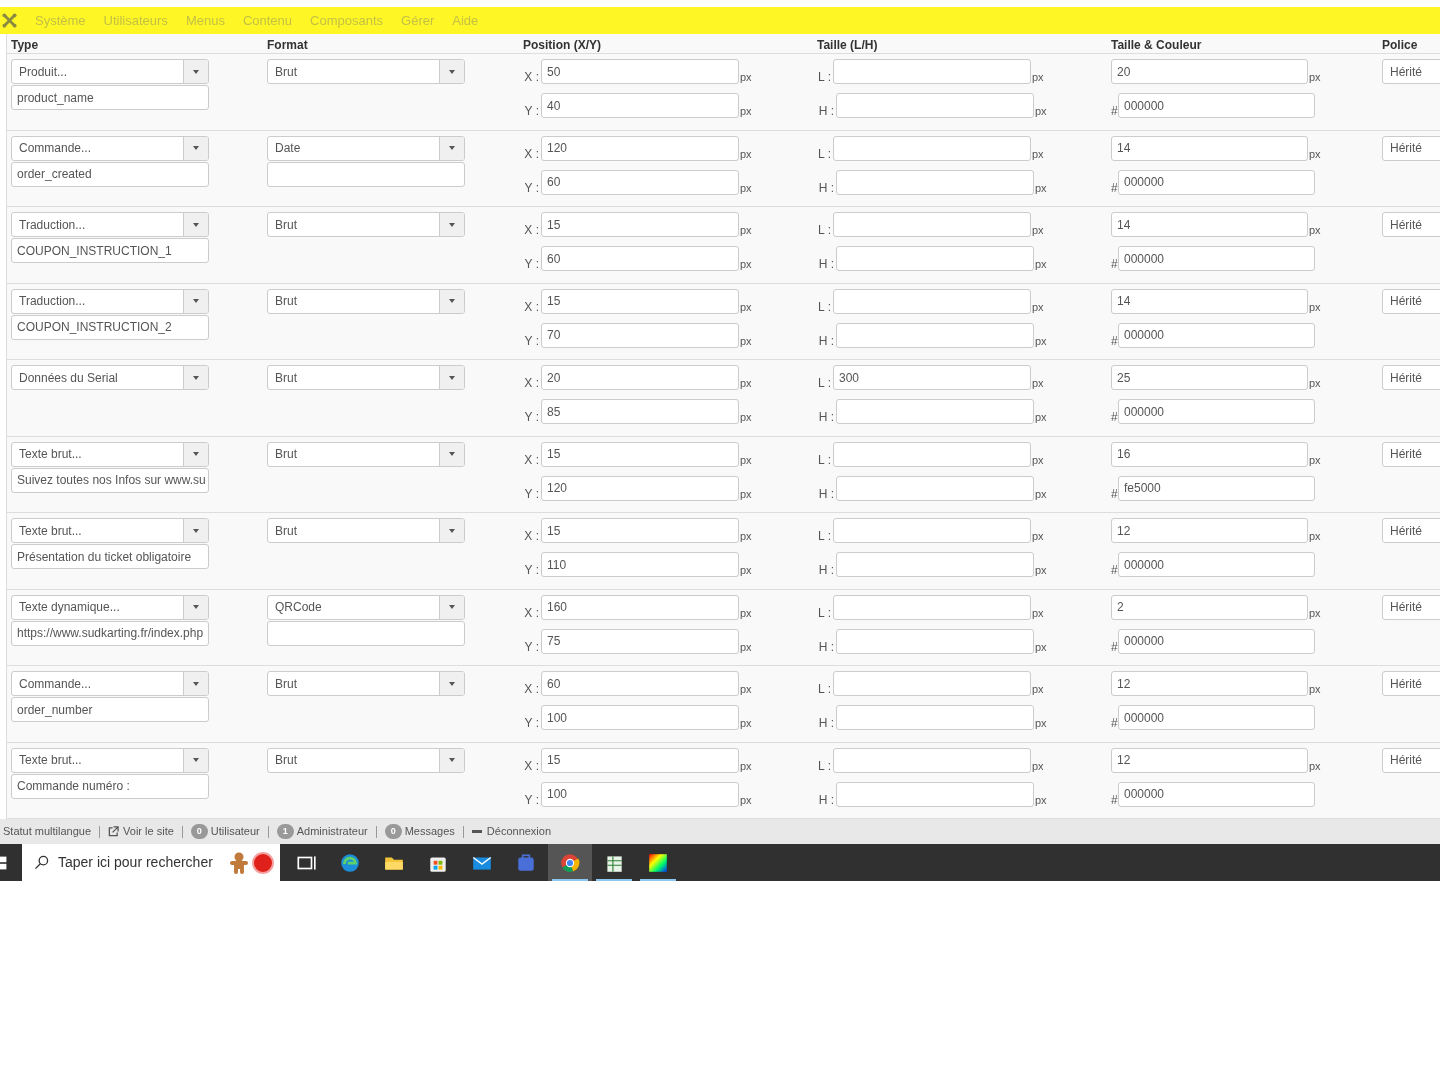 The height and width of the screenshot is (1080, 1440). I want to click on format-select: Date, so click(366, 148).